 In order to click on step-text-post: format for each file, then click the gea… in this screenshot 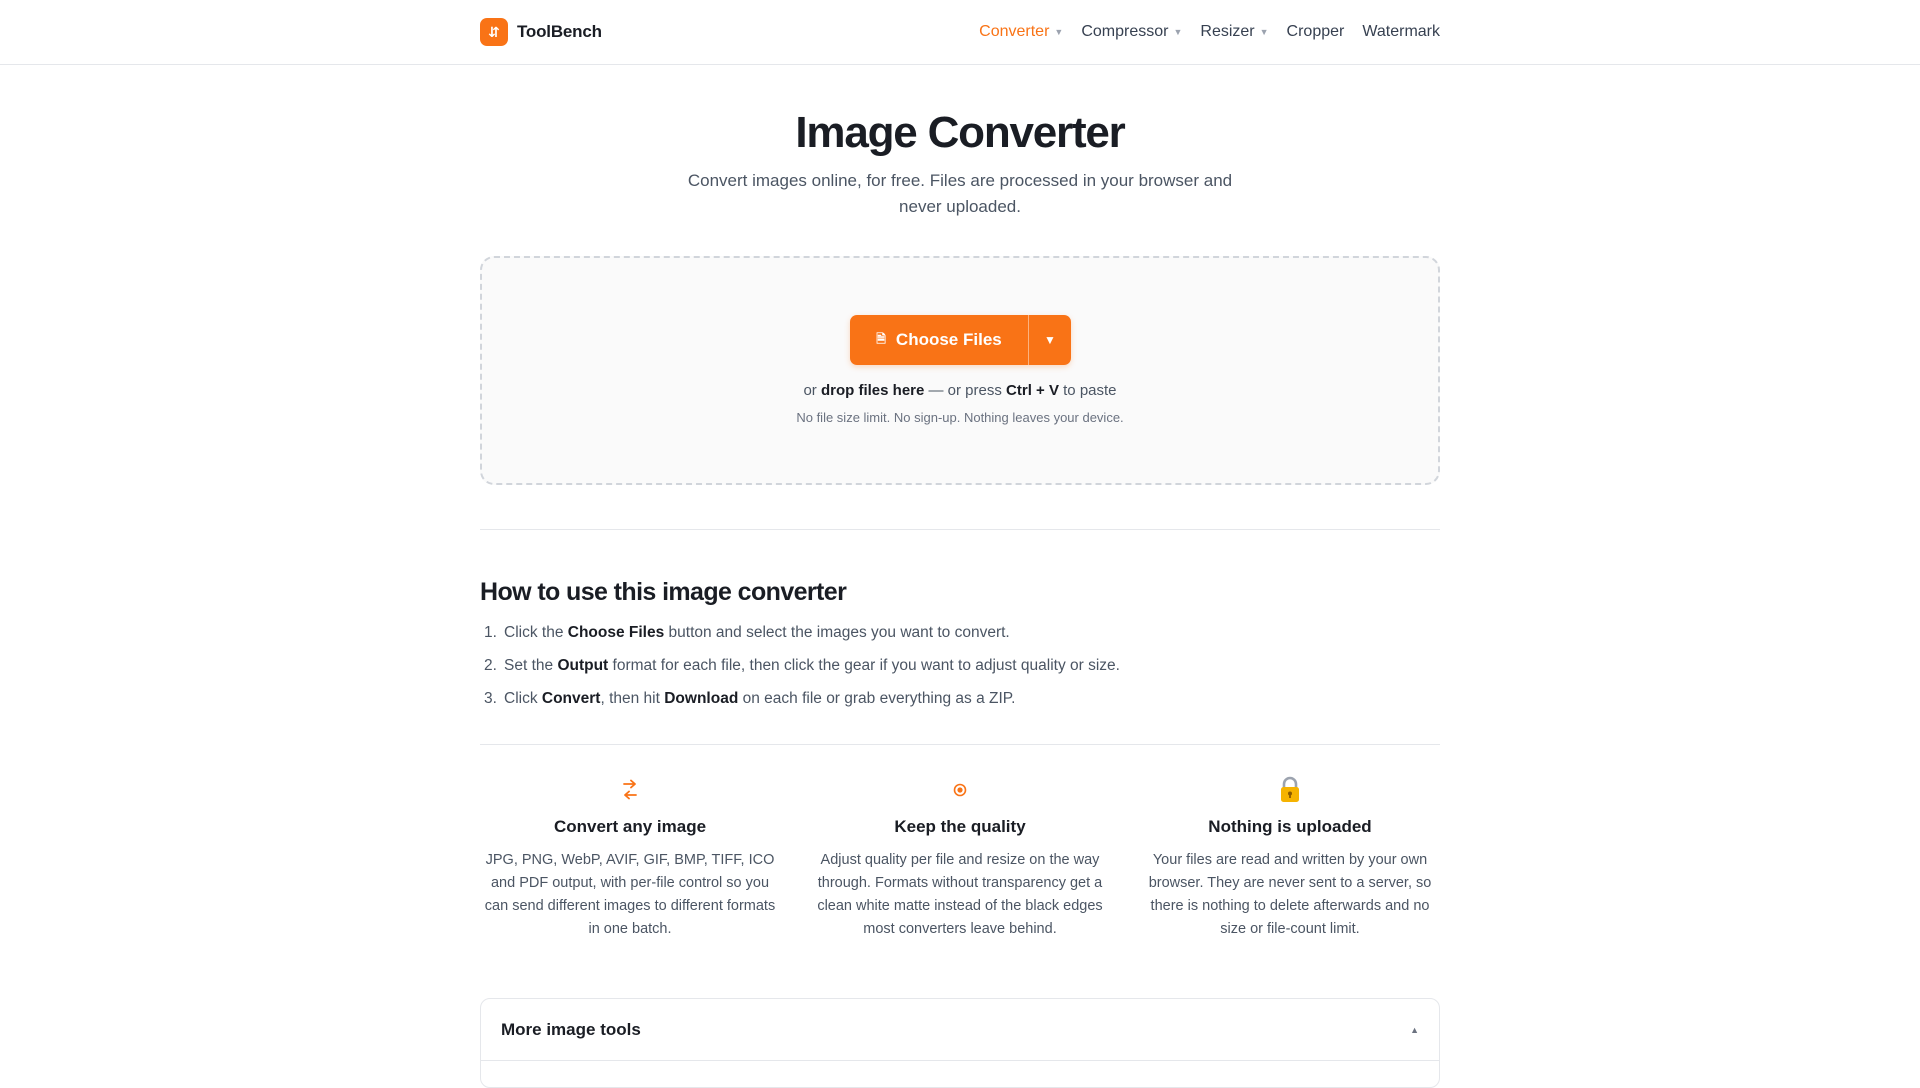, I will do `click(864, 665)`.